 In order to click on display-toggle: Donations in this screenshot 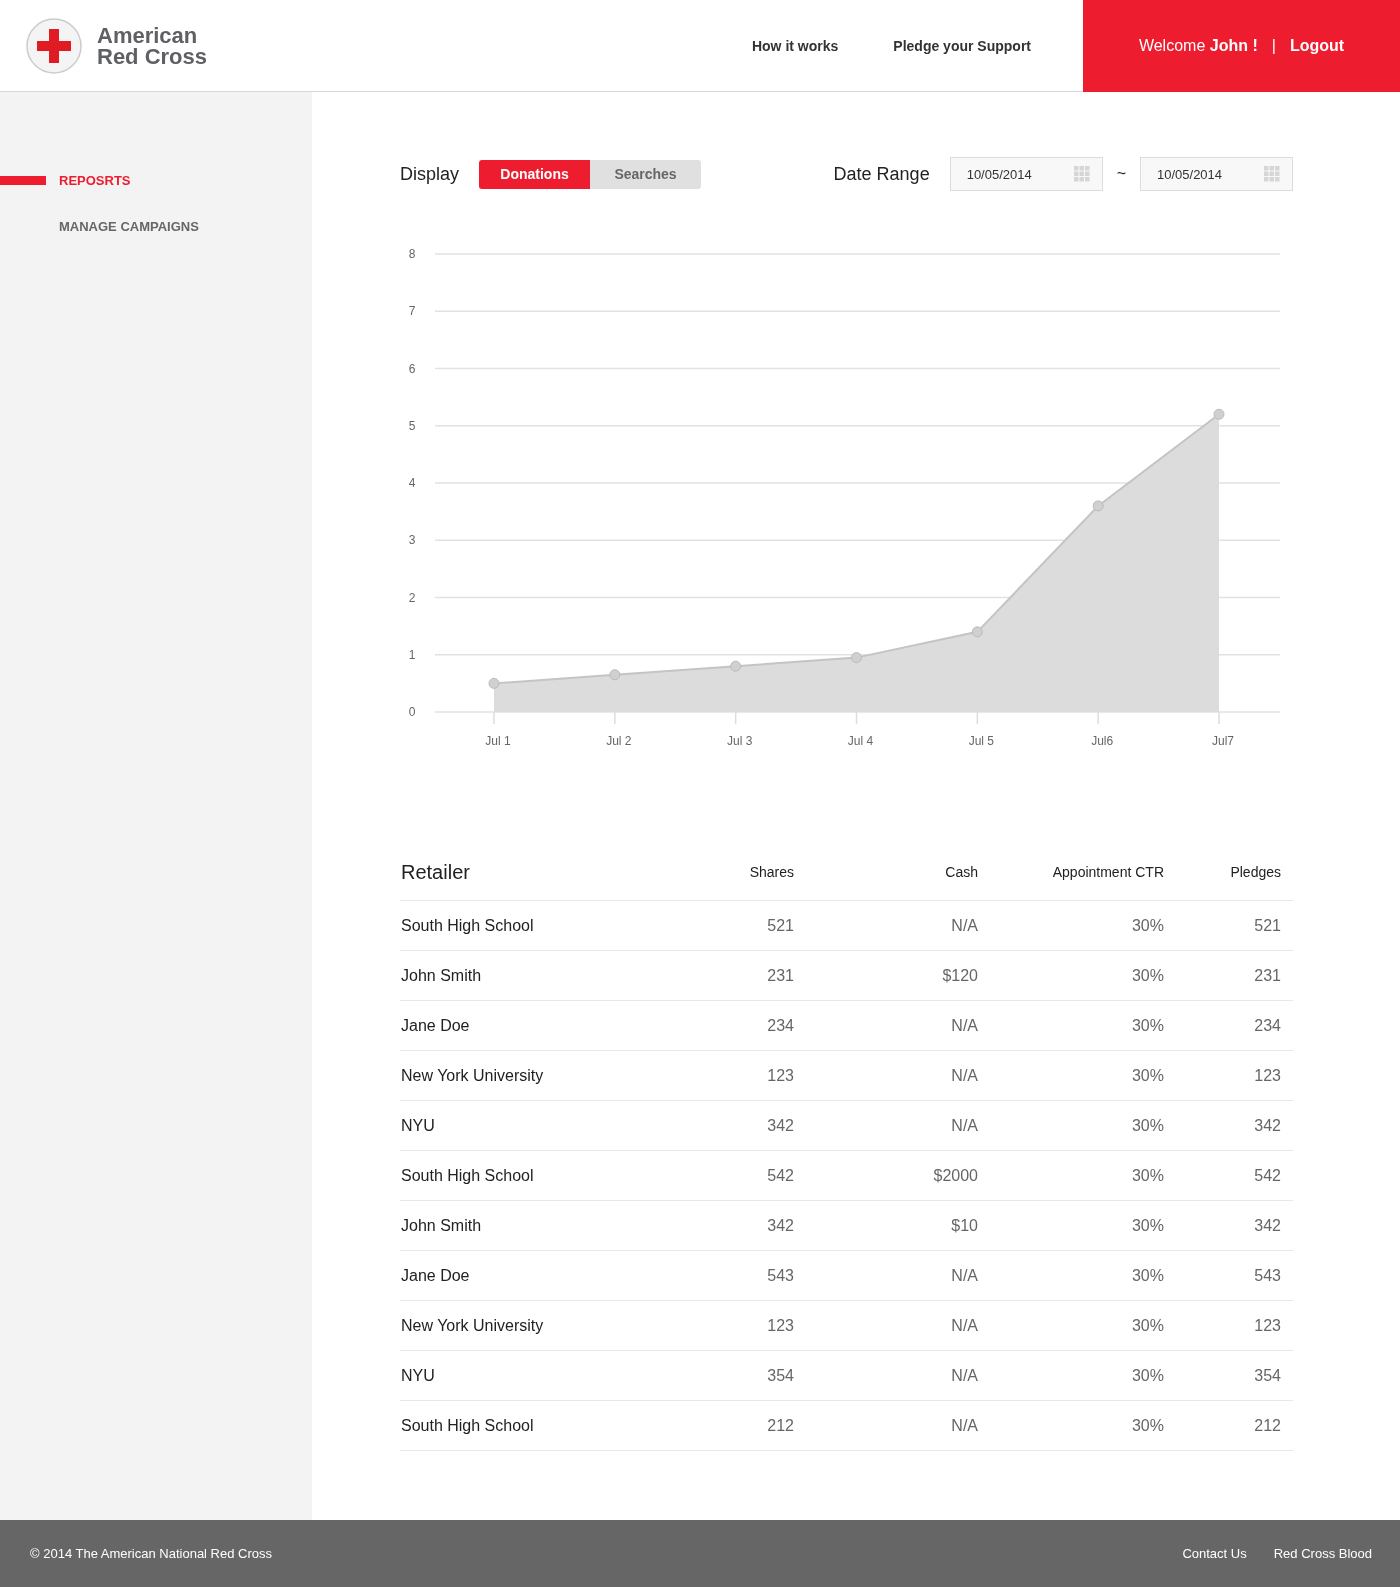, I will do `click(535, 174)`.